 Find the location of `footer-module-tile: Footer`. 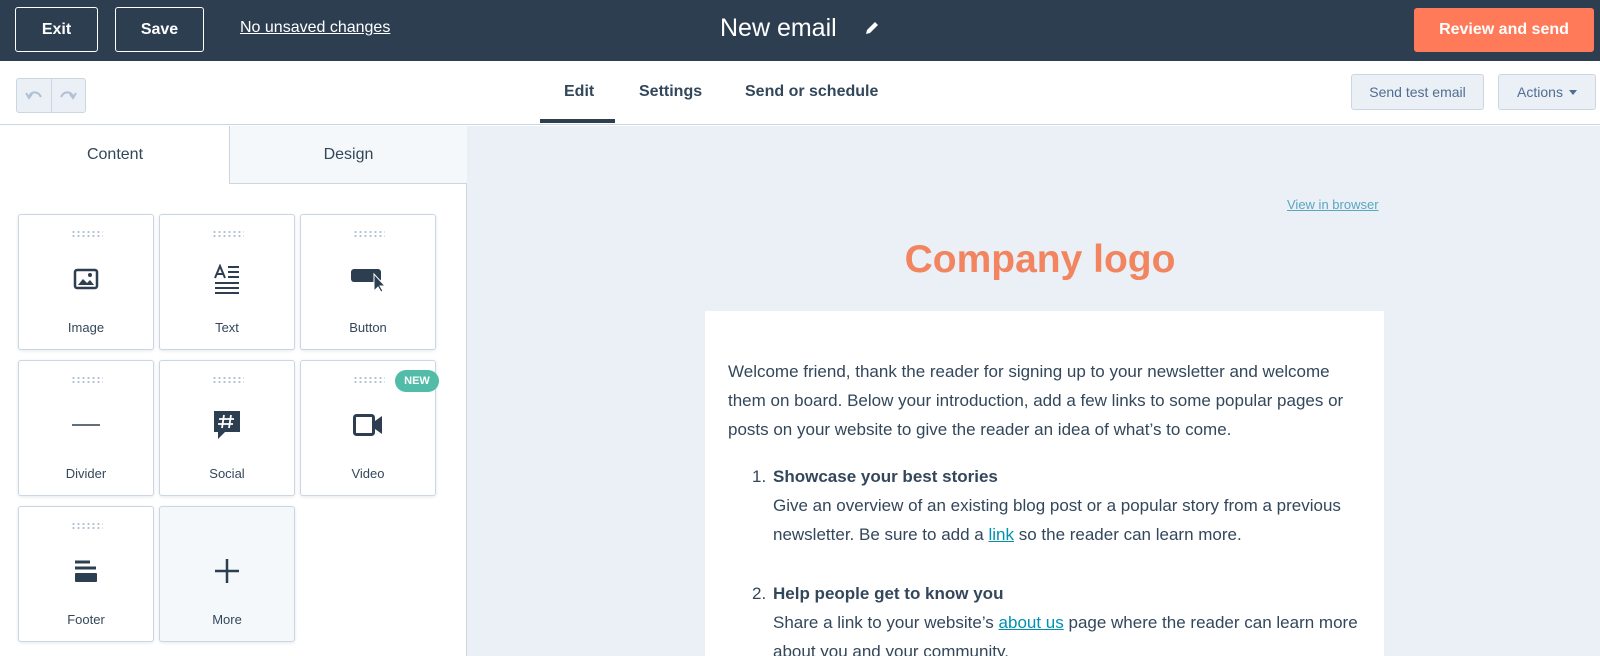

footer-module-tile: Footer is located at coordinates (86, 574).